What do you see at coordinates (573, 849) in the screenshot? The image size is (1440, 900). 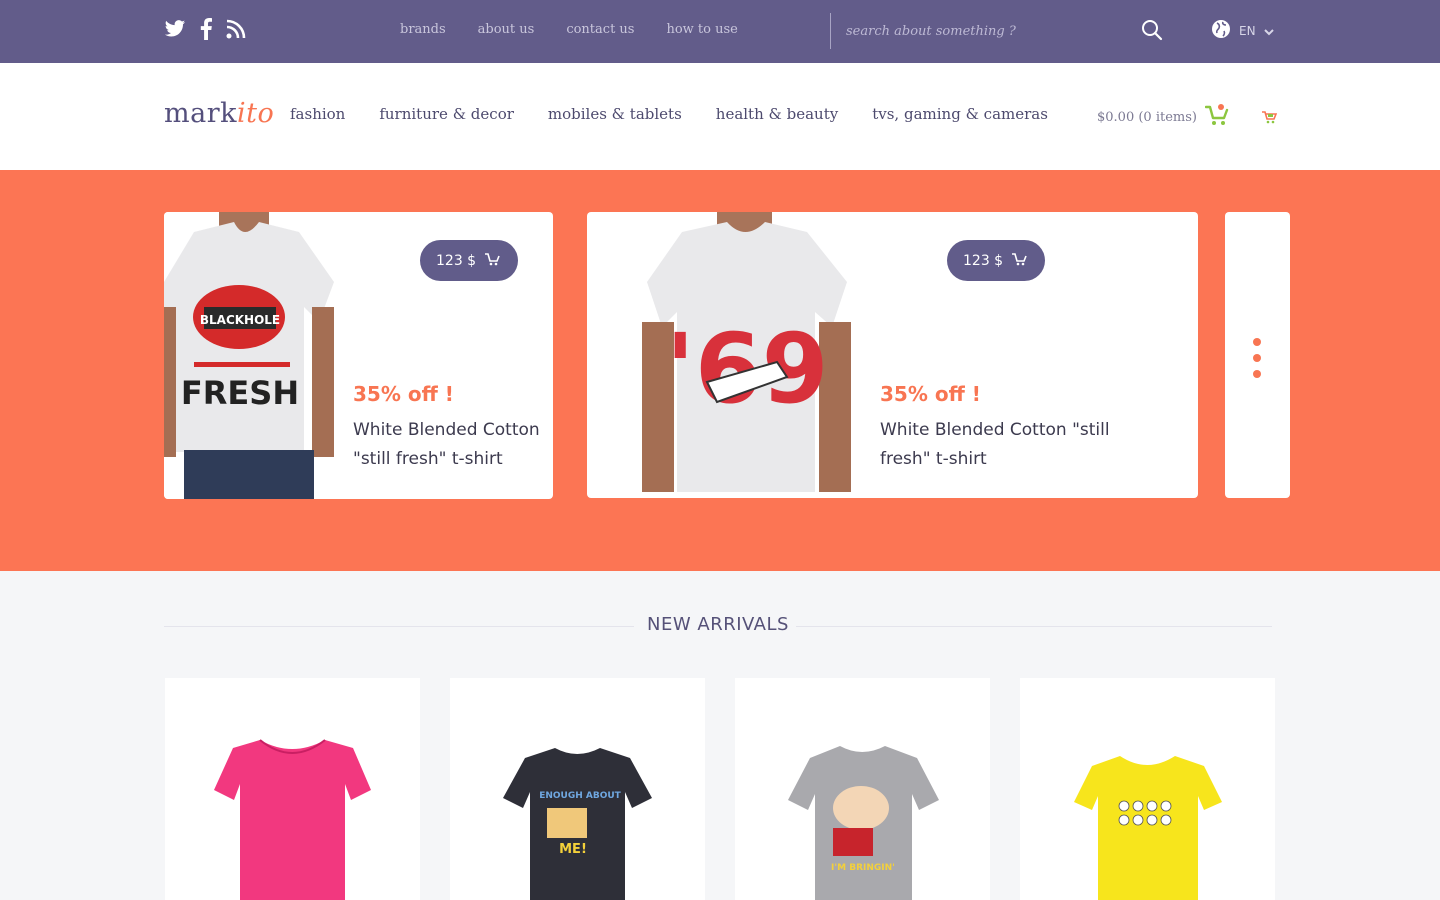 I see `svg-text: ME!` at bounding box center [573, 849].